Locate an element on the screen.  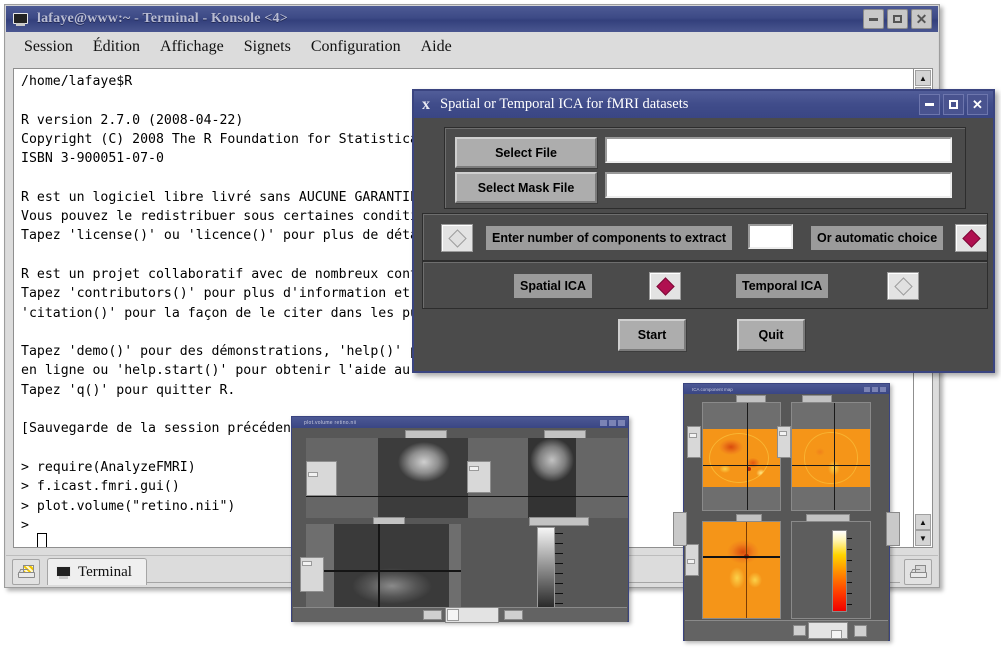
sagittal-slice-image is located at coordinates (423, 478).